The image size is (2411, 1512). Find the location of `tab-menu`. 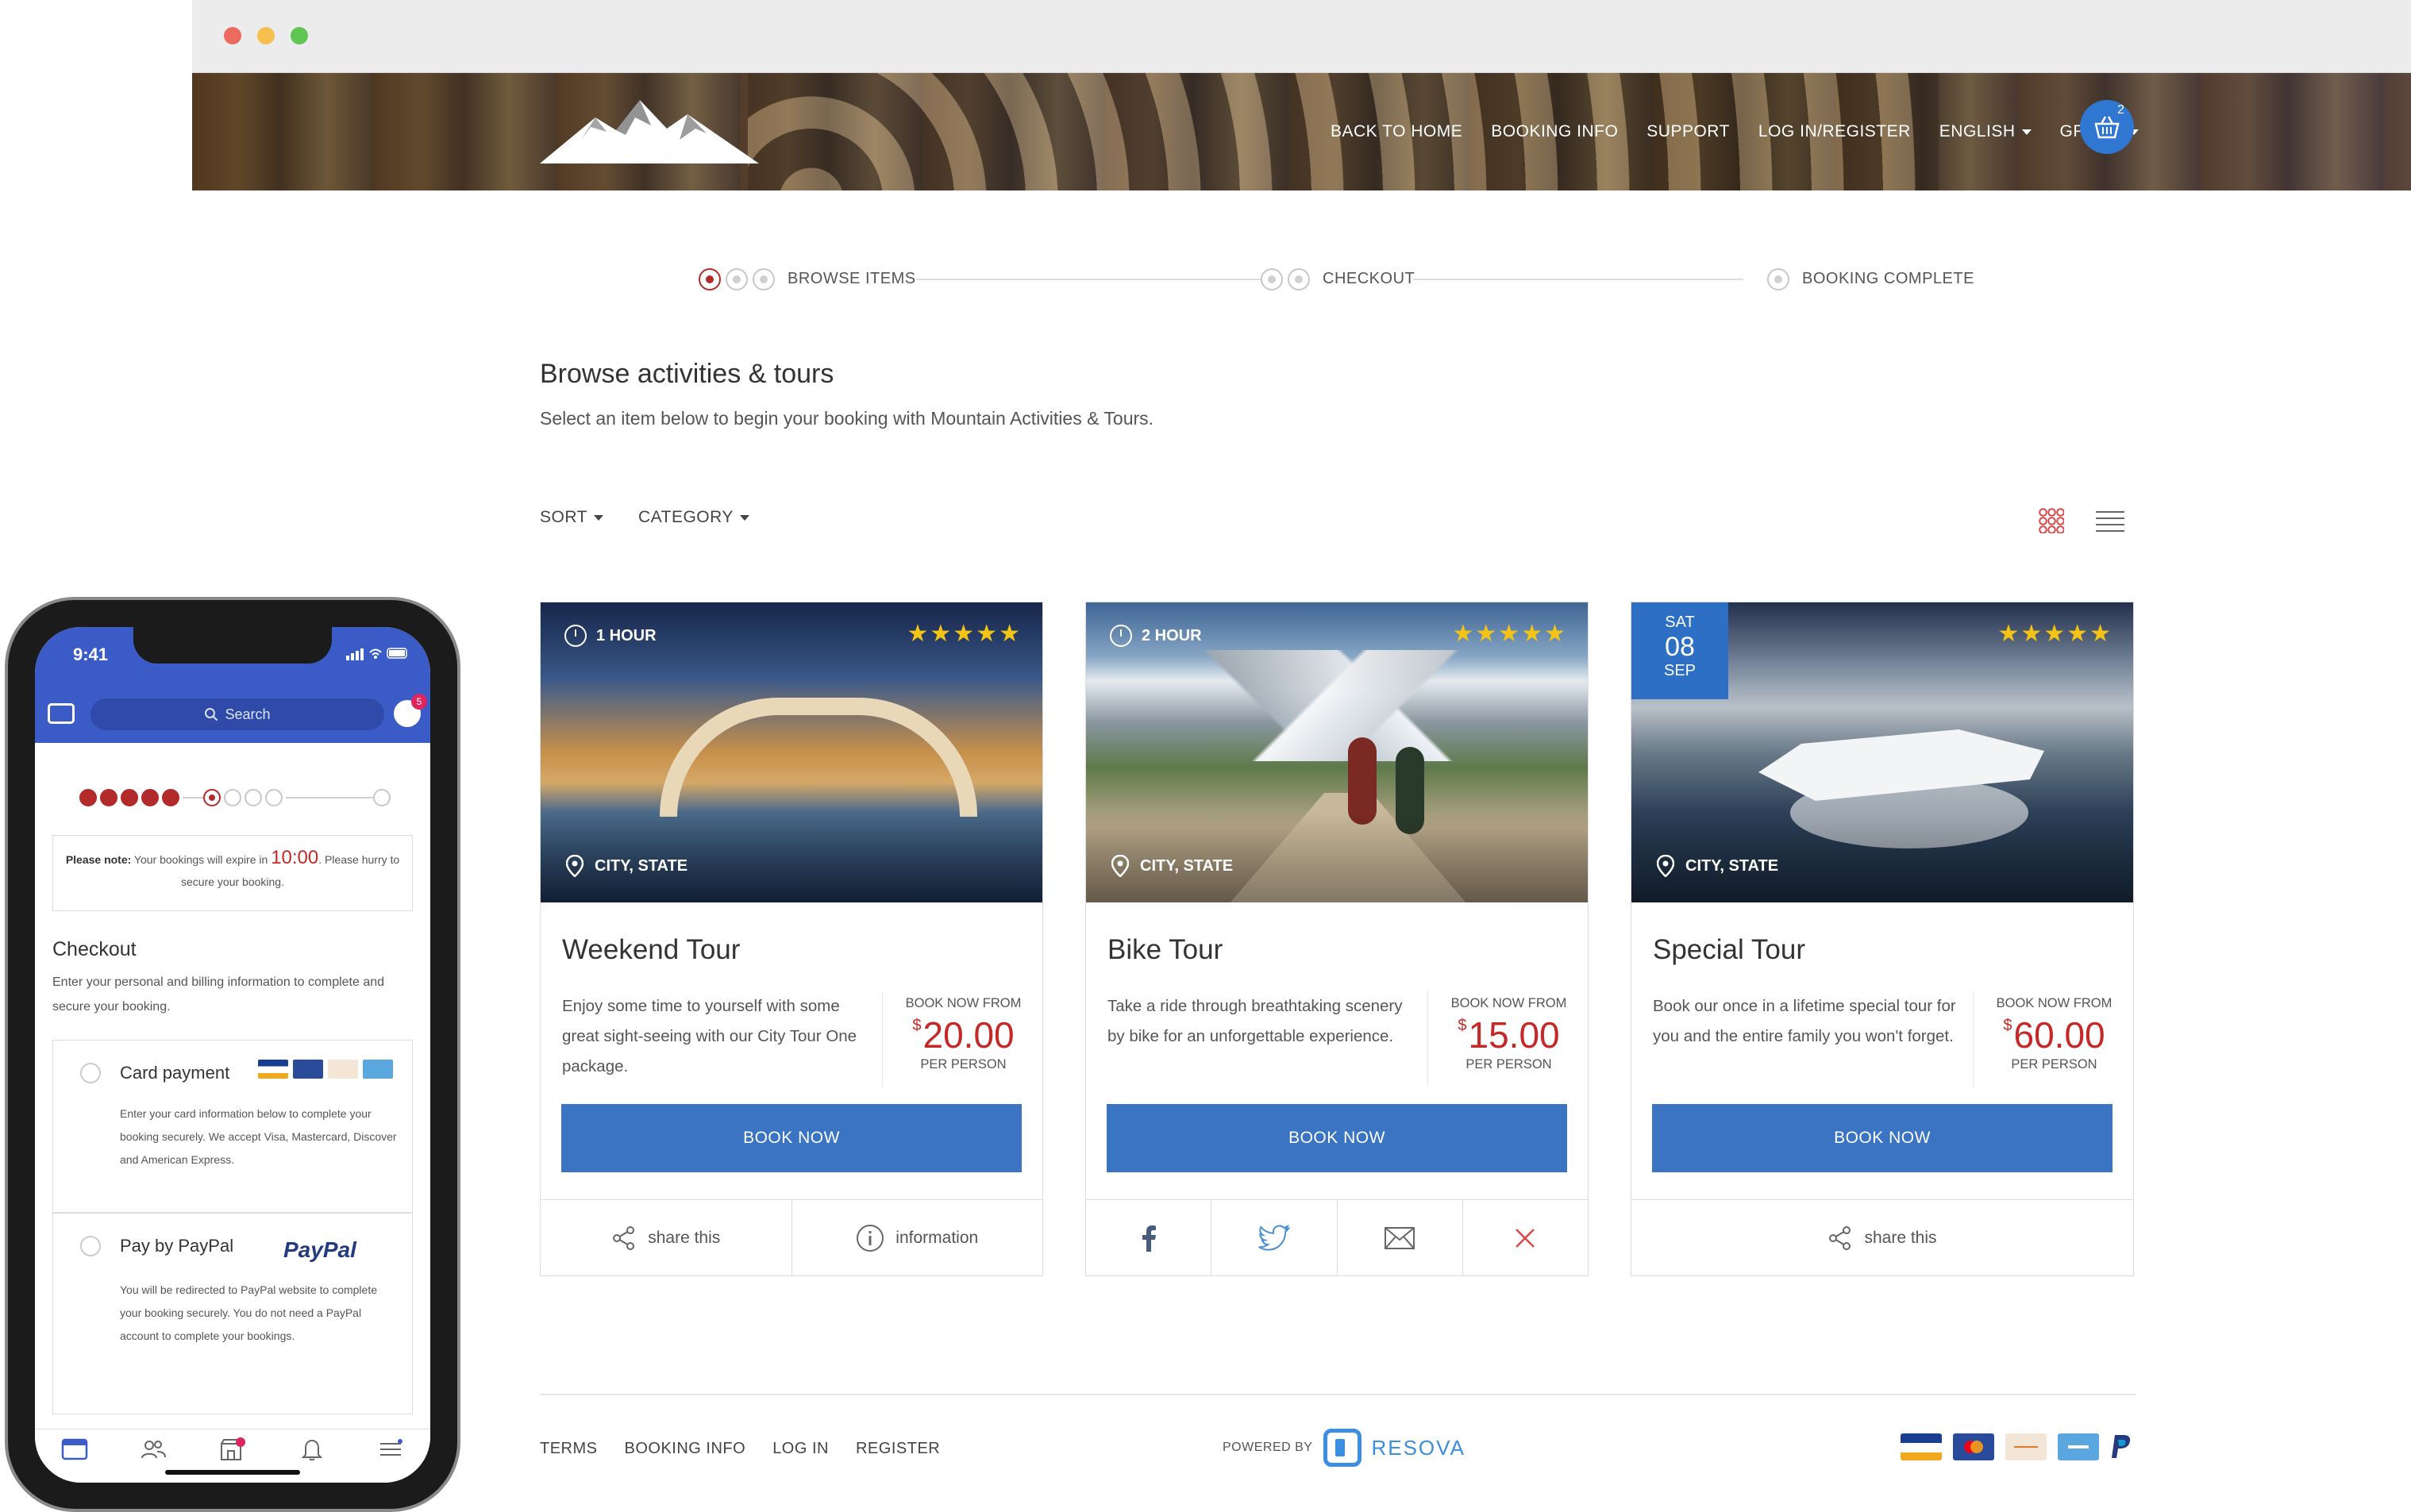

tab-menu is located at coordinates (390, 1449).